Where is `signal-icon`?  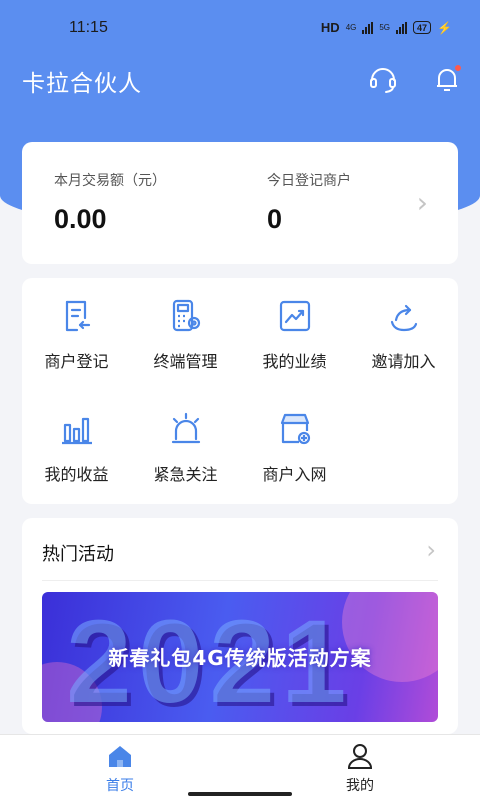 signal-icon is located at coordinates (368, 27).